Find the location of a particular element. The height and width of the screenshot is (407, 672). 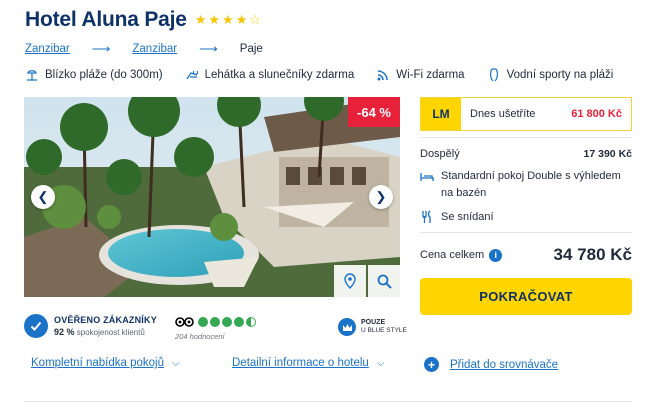

zoom-gallery-button is located at coordinates (384, 281).